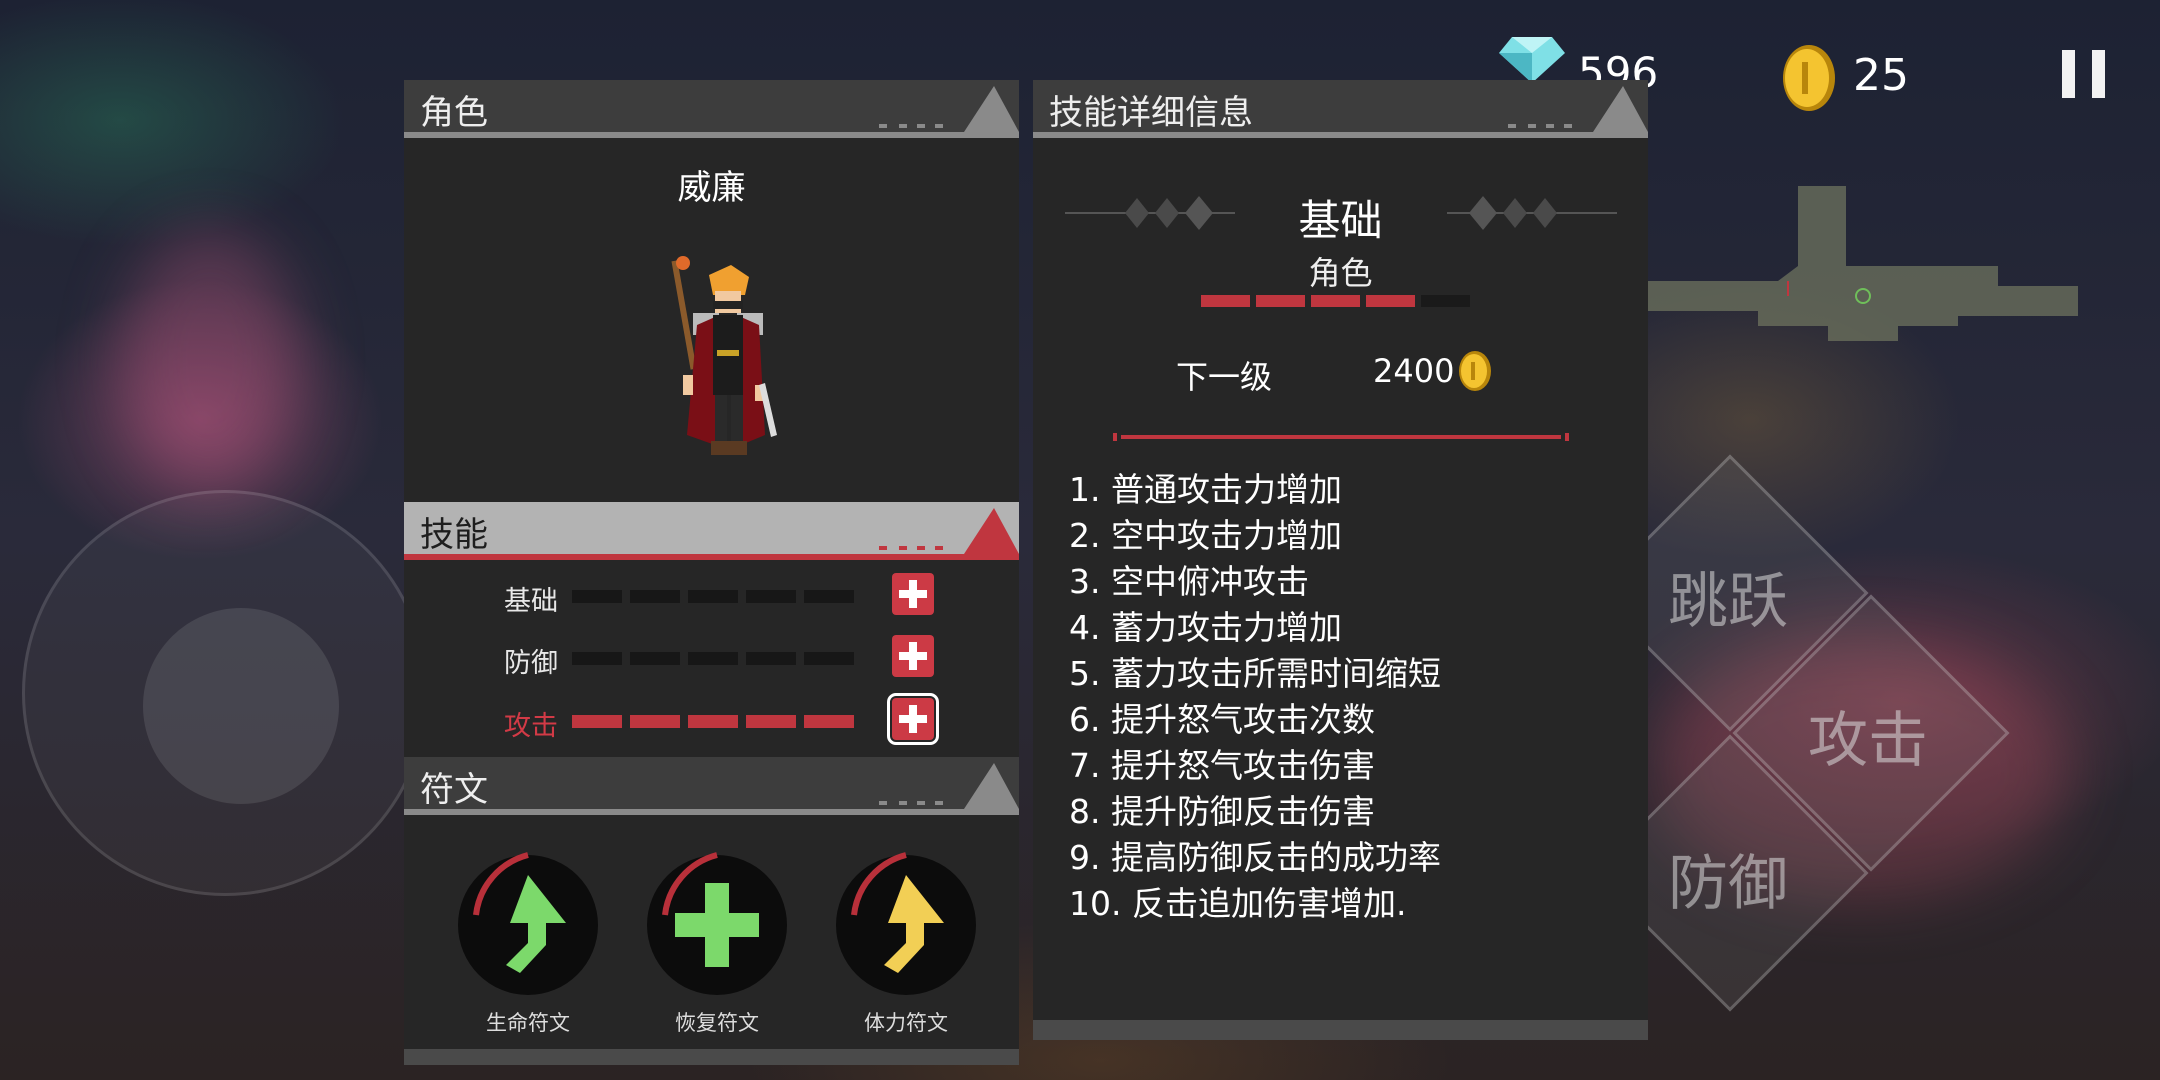 This screenshot has height=1080, width=2160. I want to click on skills-header: 技能, so click(711, 531).